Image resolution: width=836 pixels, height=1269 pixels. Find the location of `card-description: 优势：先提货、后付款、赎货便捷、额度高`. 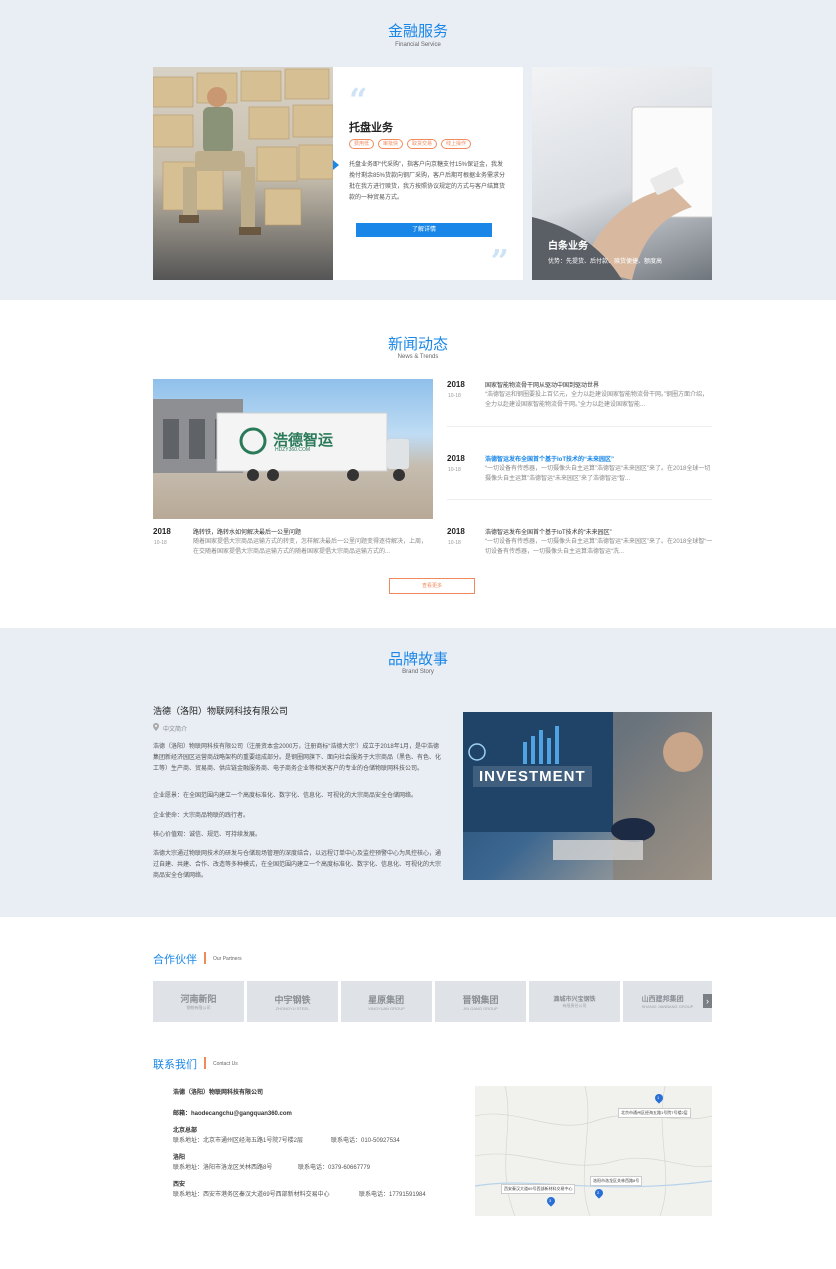

card-description: 优势：先提货、后付款、赎货便捷、额度高 is located at coordinates (605, 262).